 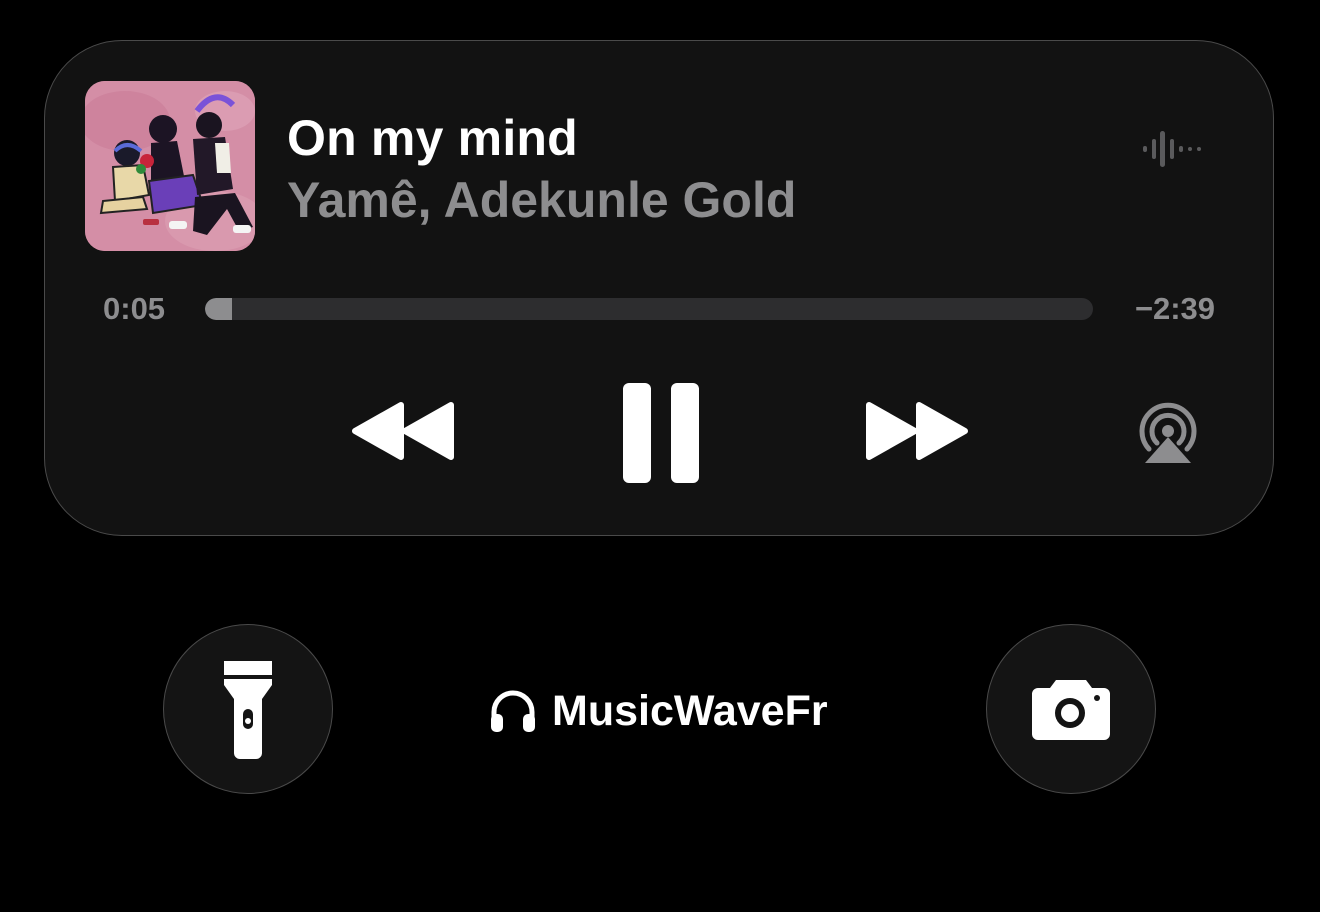 I want to click on backward-icon, so click(x=403, y=431).